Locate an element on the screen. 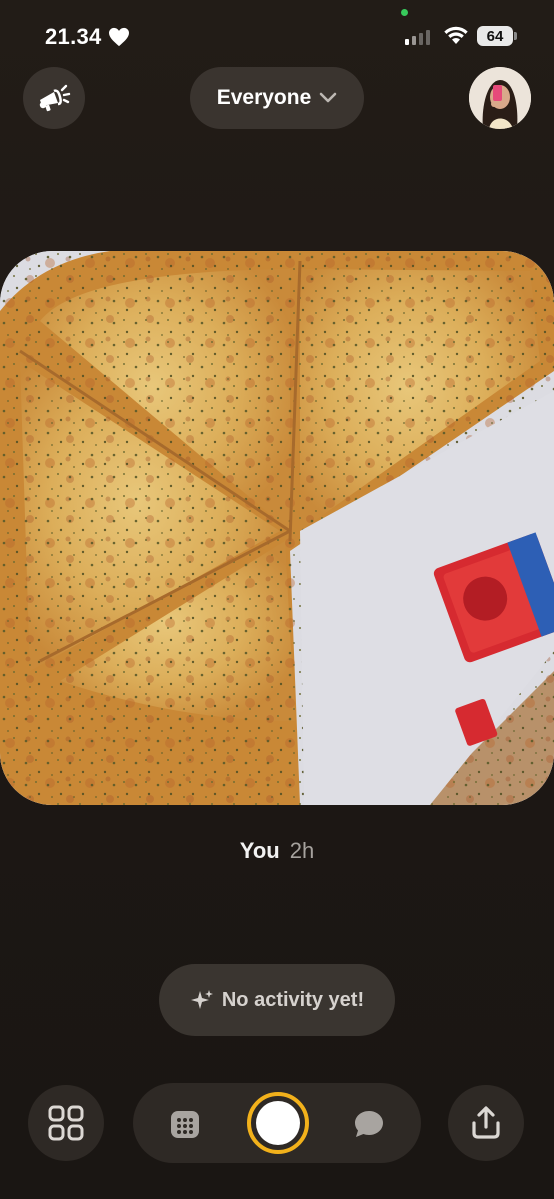  activity-button: No activity yet! is located at coordinates (277, 1000).